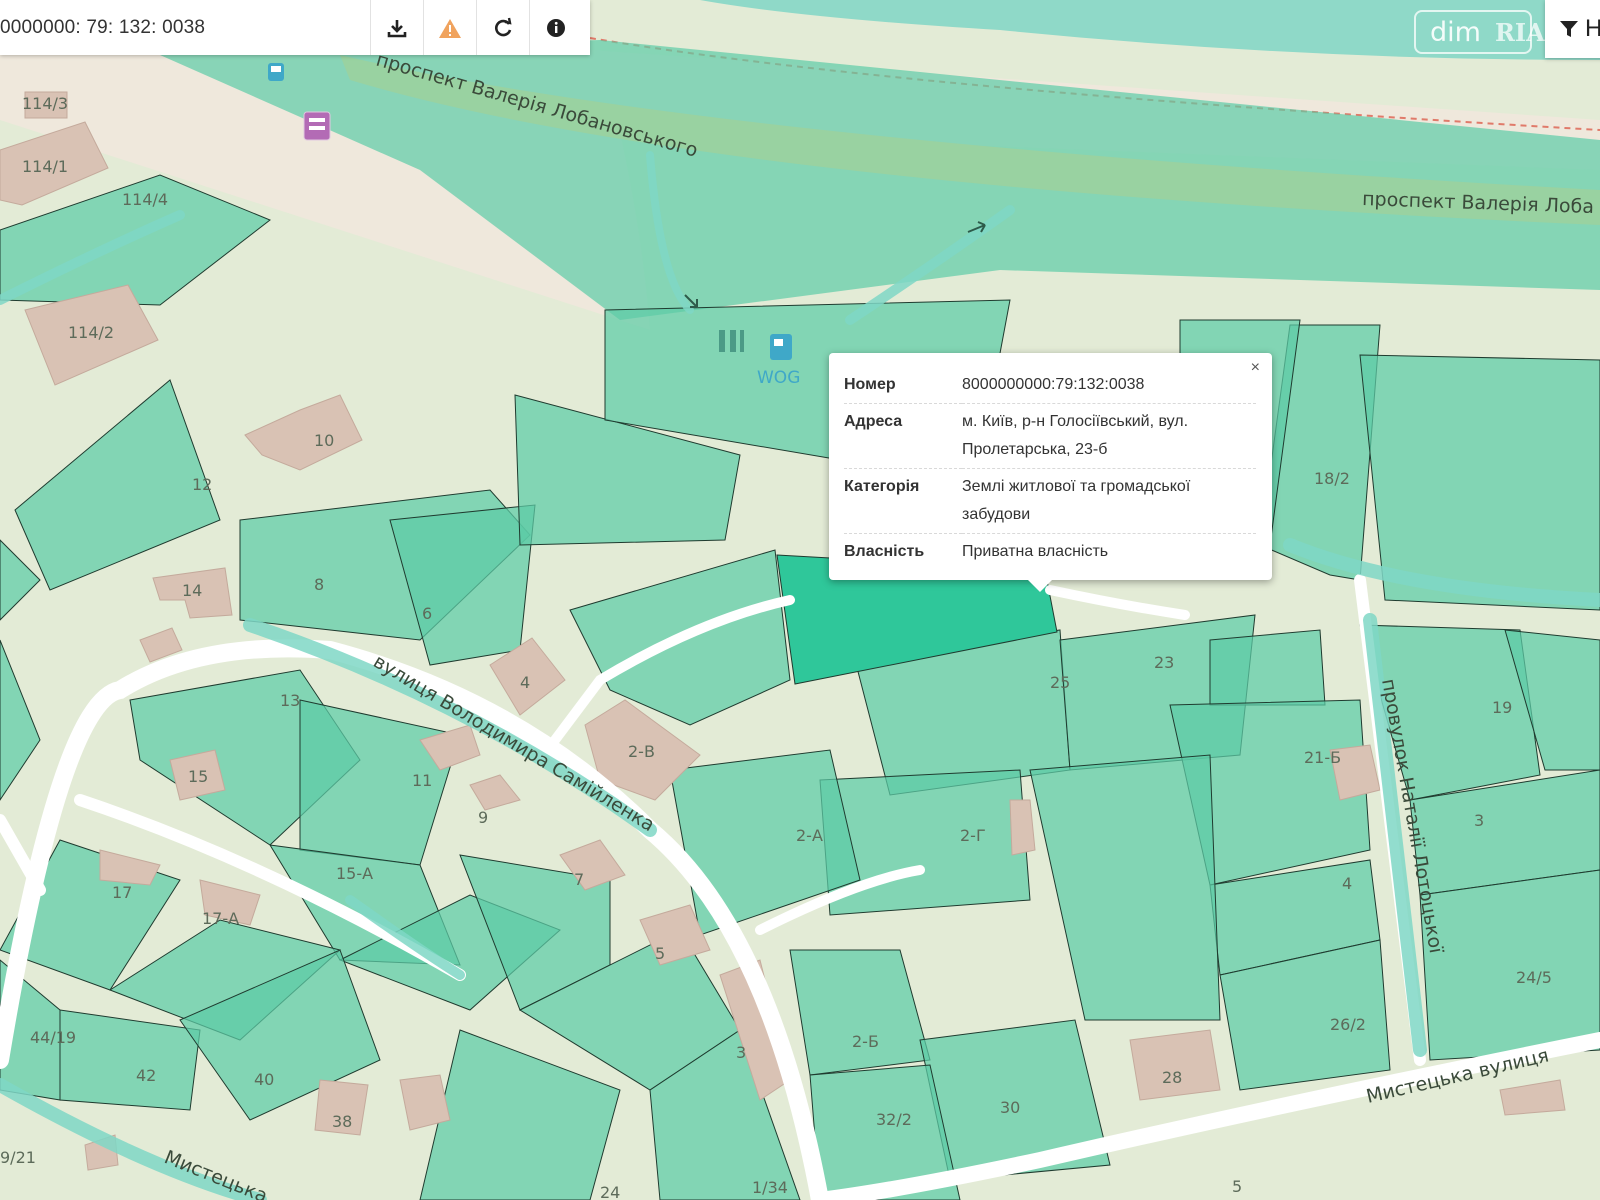 This screenshot has width=1600, height=1200. Describe the element at coordinates (1479, 820) in the screenshot. I see `label-3b: 3` at that location.